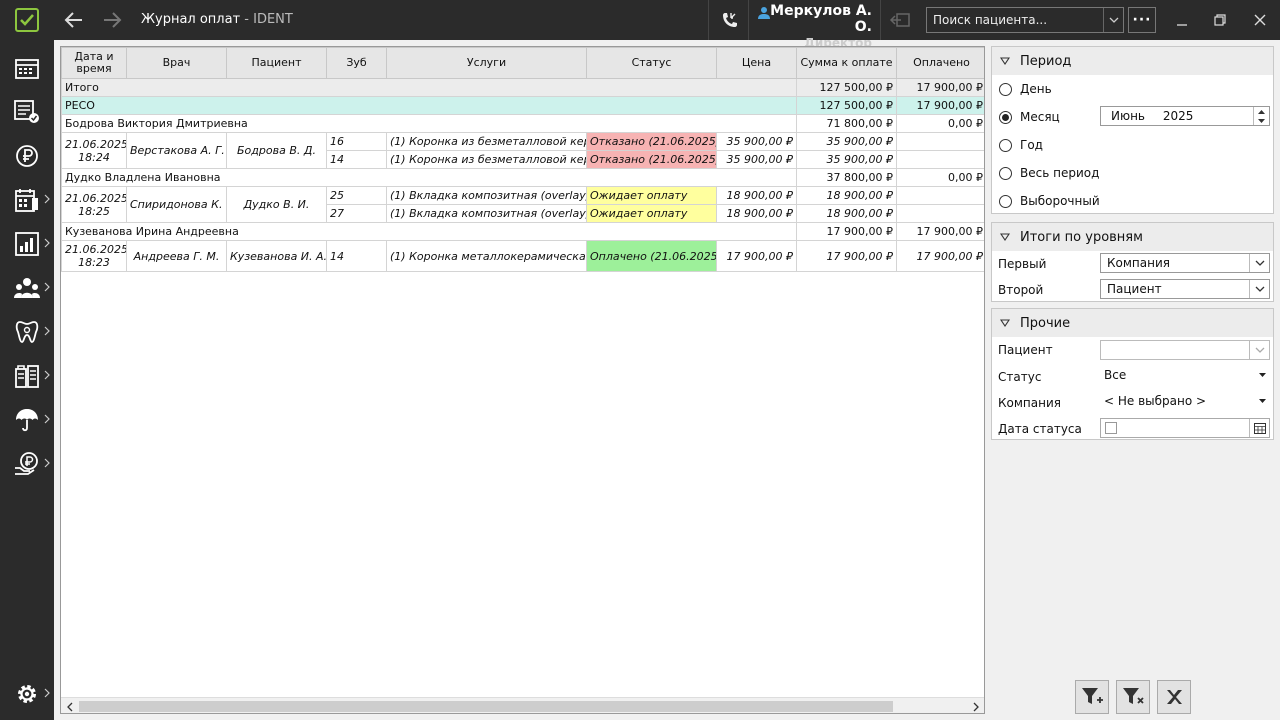  I want to click on patient-group-name: Бодрова Виктория Дмитриевна, so click(429, 123).